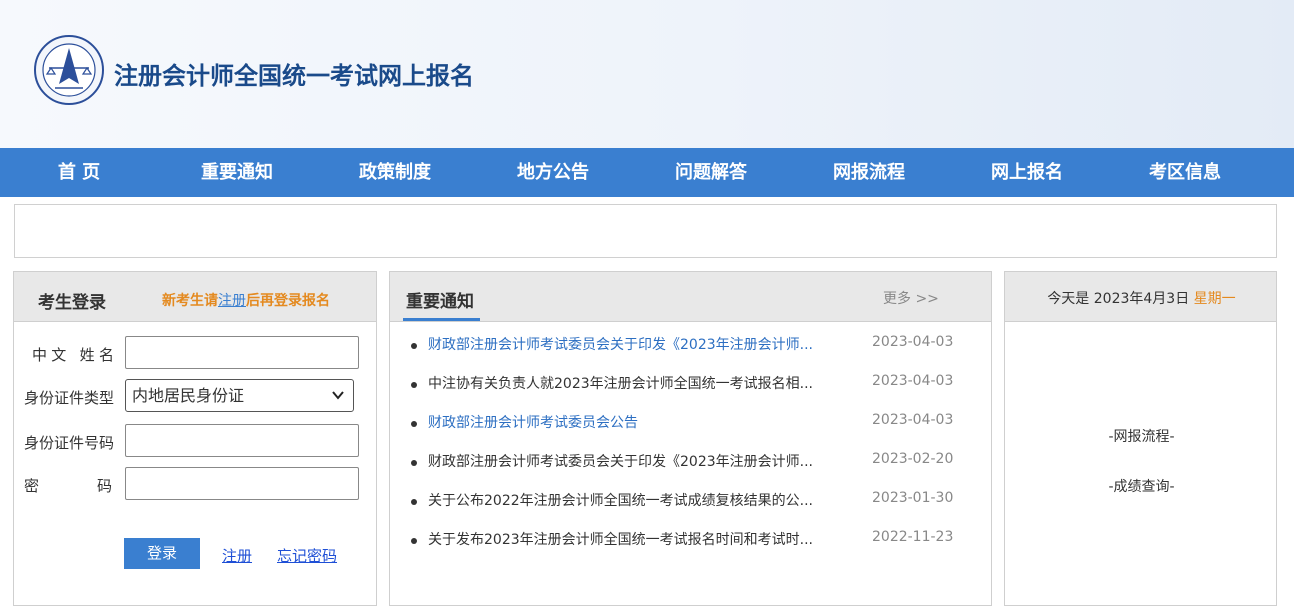 The image size is (1294, 611). I want to click on process-link: -网报流程-, so click(1141, 436).